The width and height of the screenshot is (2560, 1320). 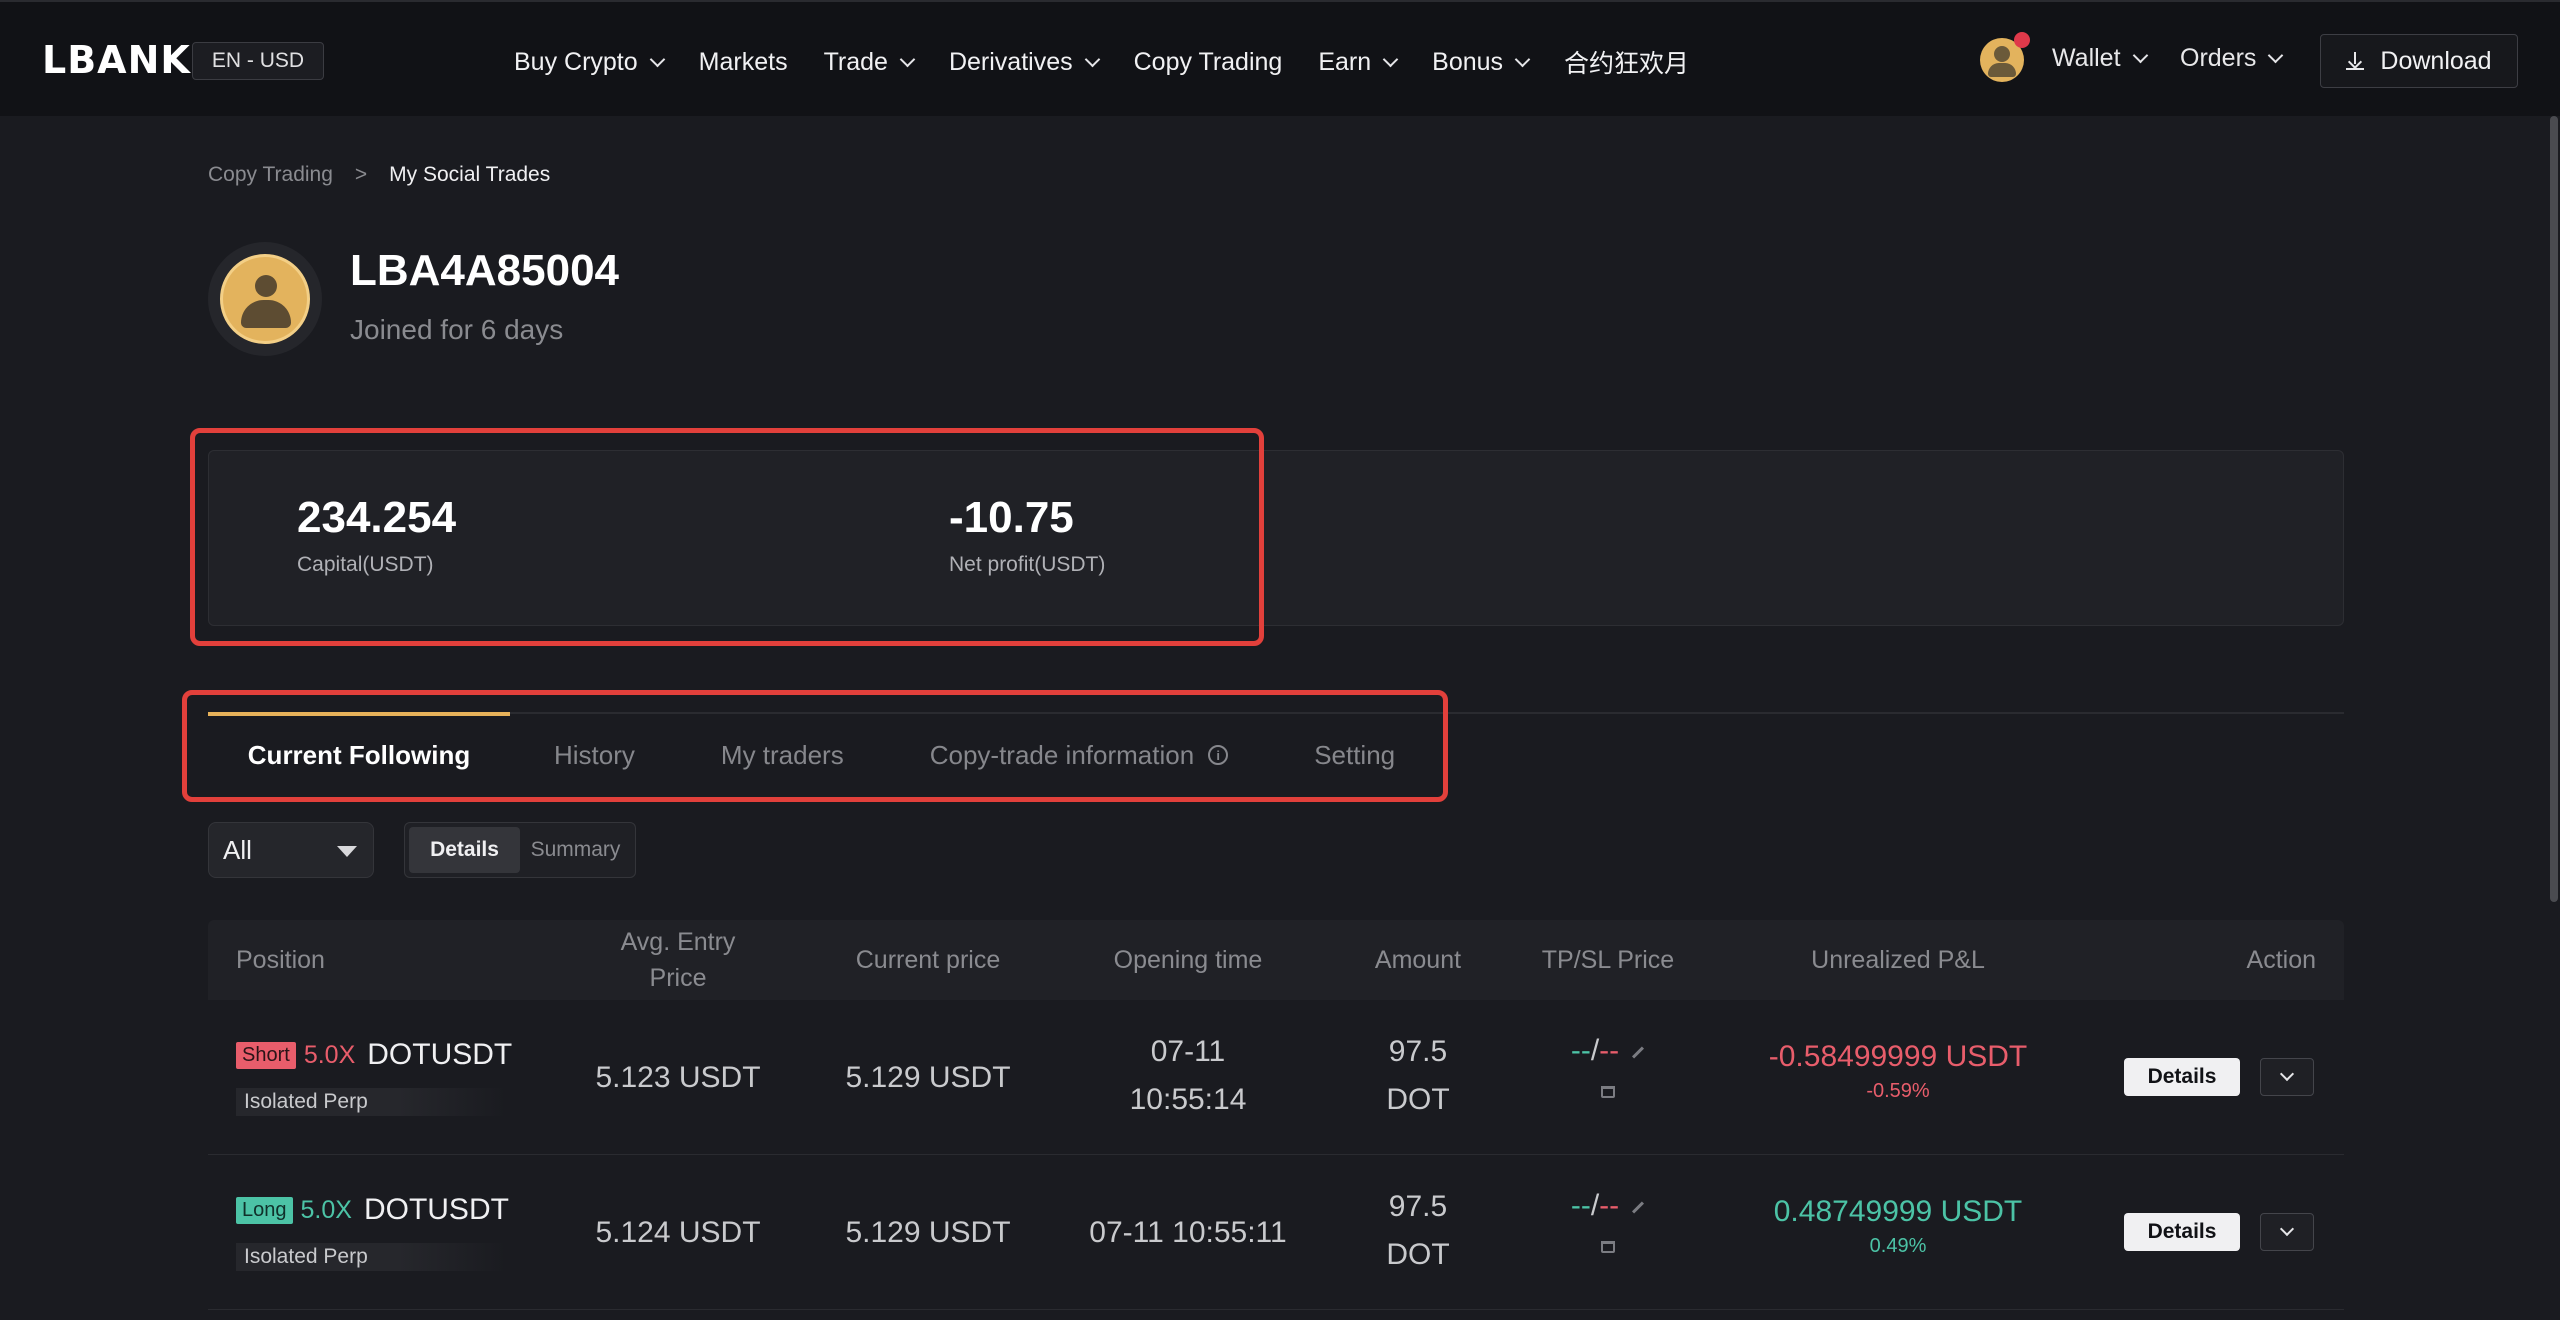 I want to click on nav-markets: Markets, so click(x=743, y=62).